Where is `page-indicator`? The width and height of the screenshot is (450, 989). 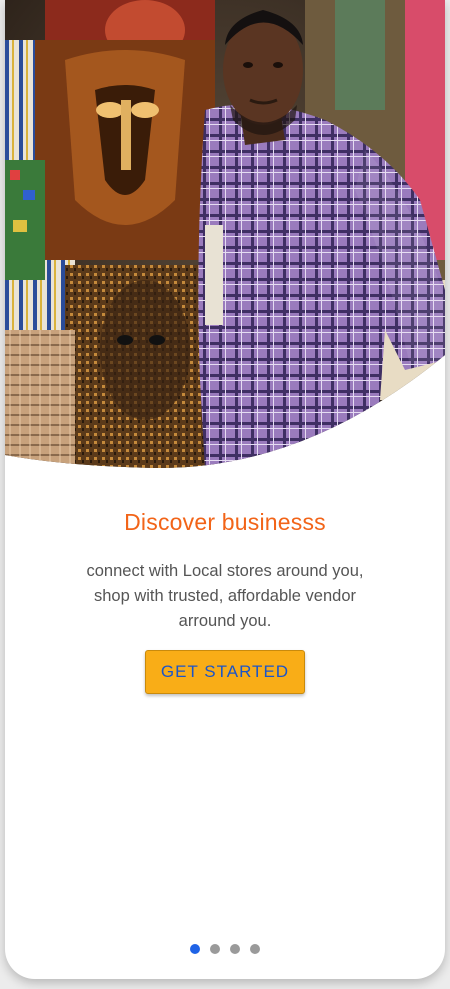 page-indicator is located at coordinates (225, 949).